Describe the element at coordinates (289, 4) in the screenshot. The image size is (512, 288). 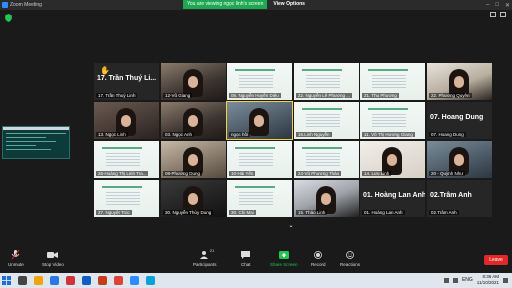
I see `view-options-button: View Options` at that location.